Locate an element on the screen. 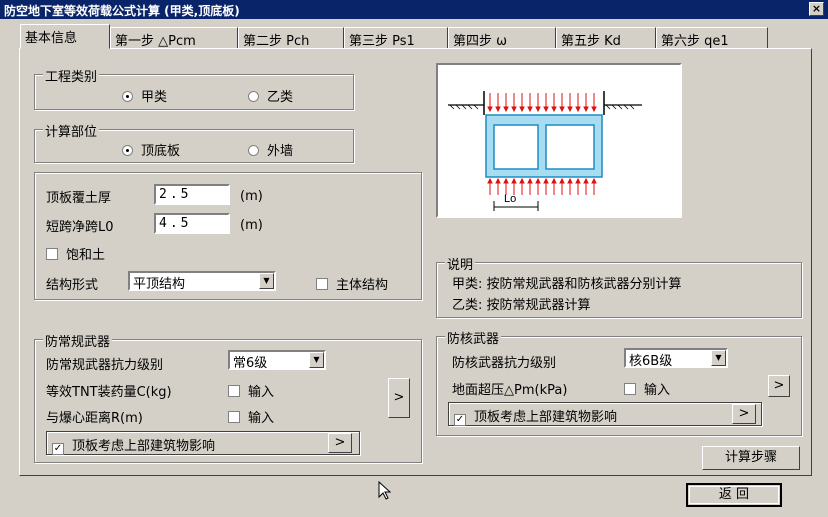 The height and width of the screenshot is (517, 828). mouse-cursor-icon is located at coordinates (385, 490).